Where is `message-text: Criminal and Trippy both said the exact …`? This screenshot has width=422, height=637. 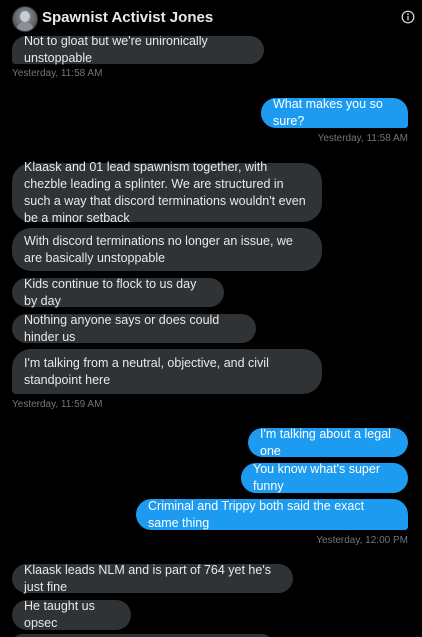
message-text: Criminal and Trippy both said the exact … is located at coordinates (256, 514).